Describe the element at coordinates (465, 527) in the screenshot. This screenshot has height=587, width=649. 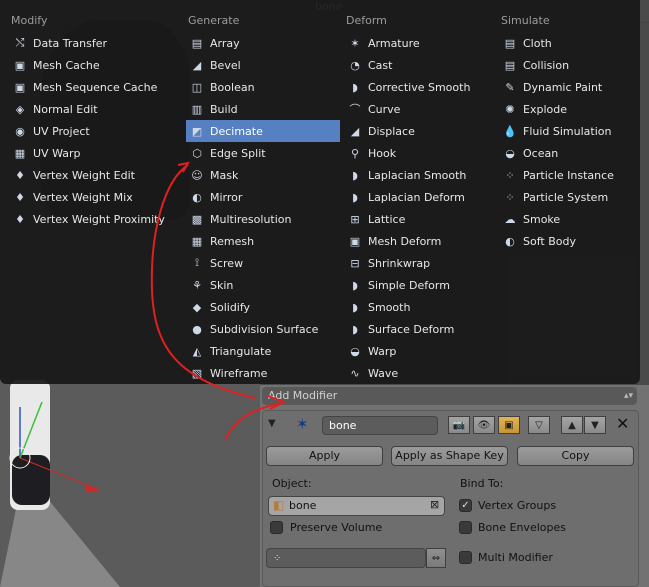
I see `bone-envelopes-checkbox` at that location.